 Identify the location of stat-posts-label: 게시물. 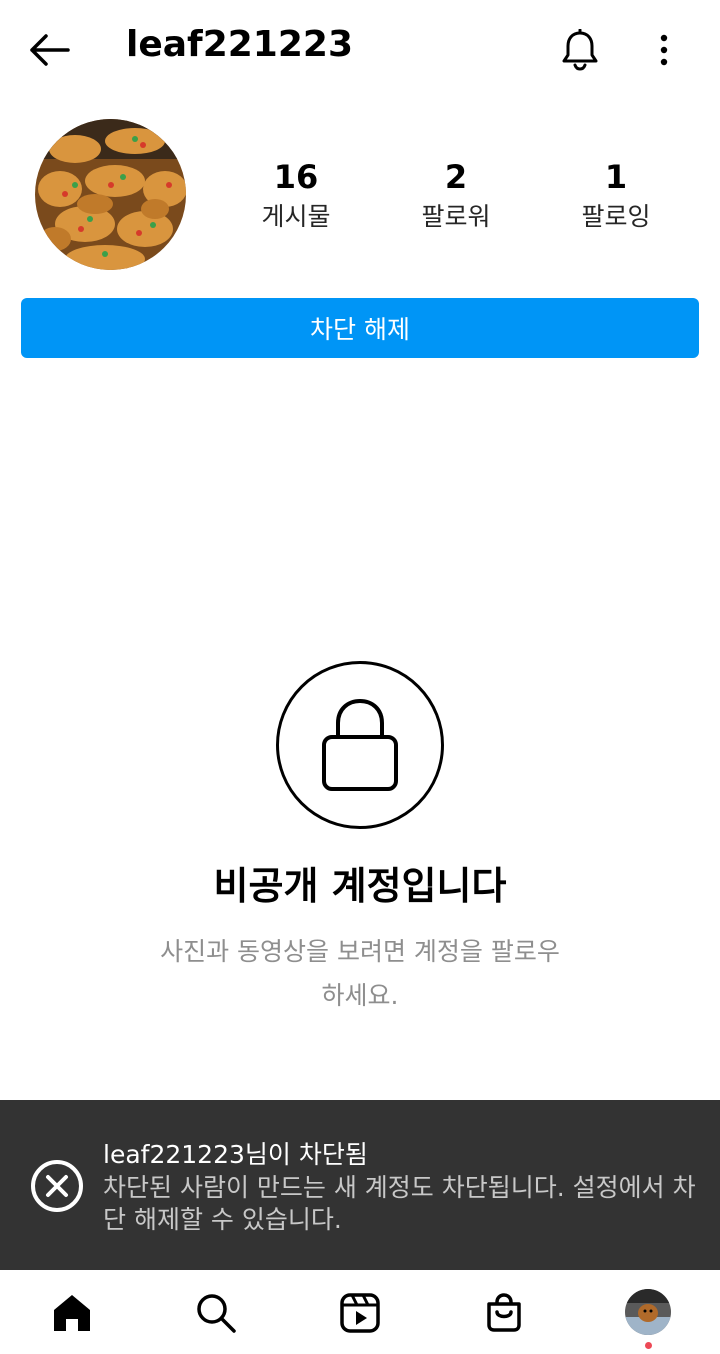
(296, 216).